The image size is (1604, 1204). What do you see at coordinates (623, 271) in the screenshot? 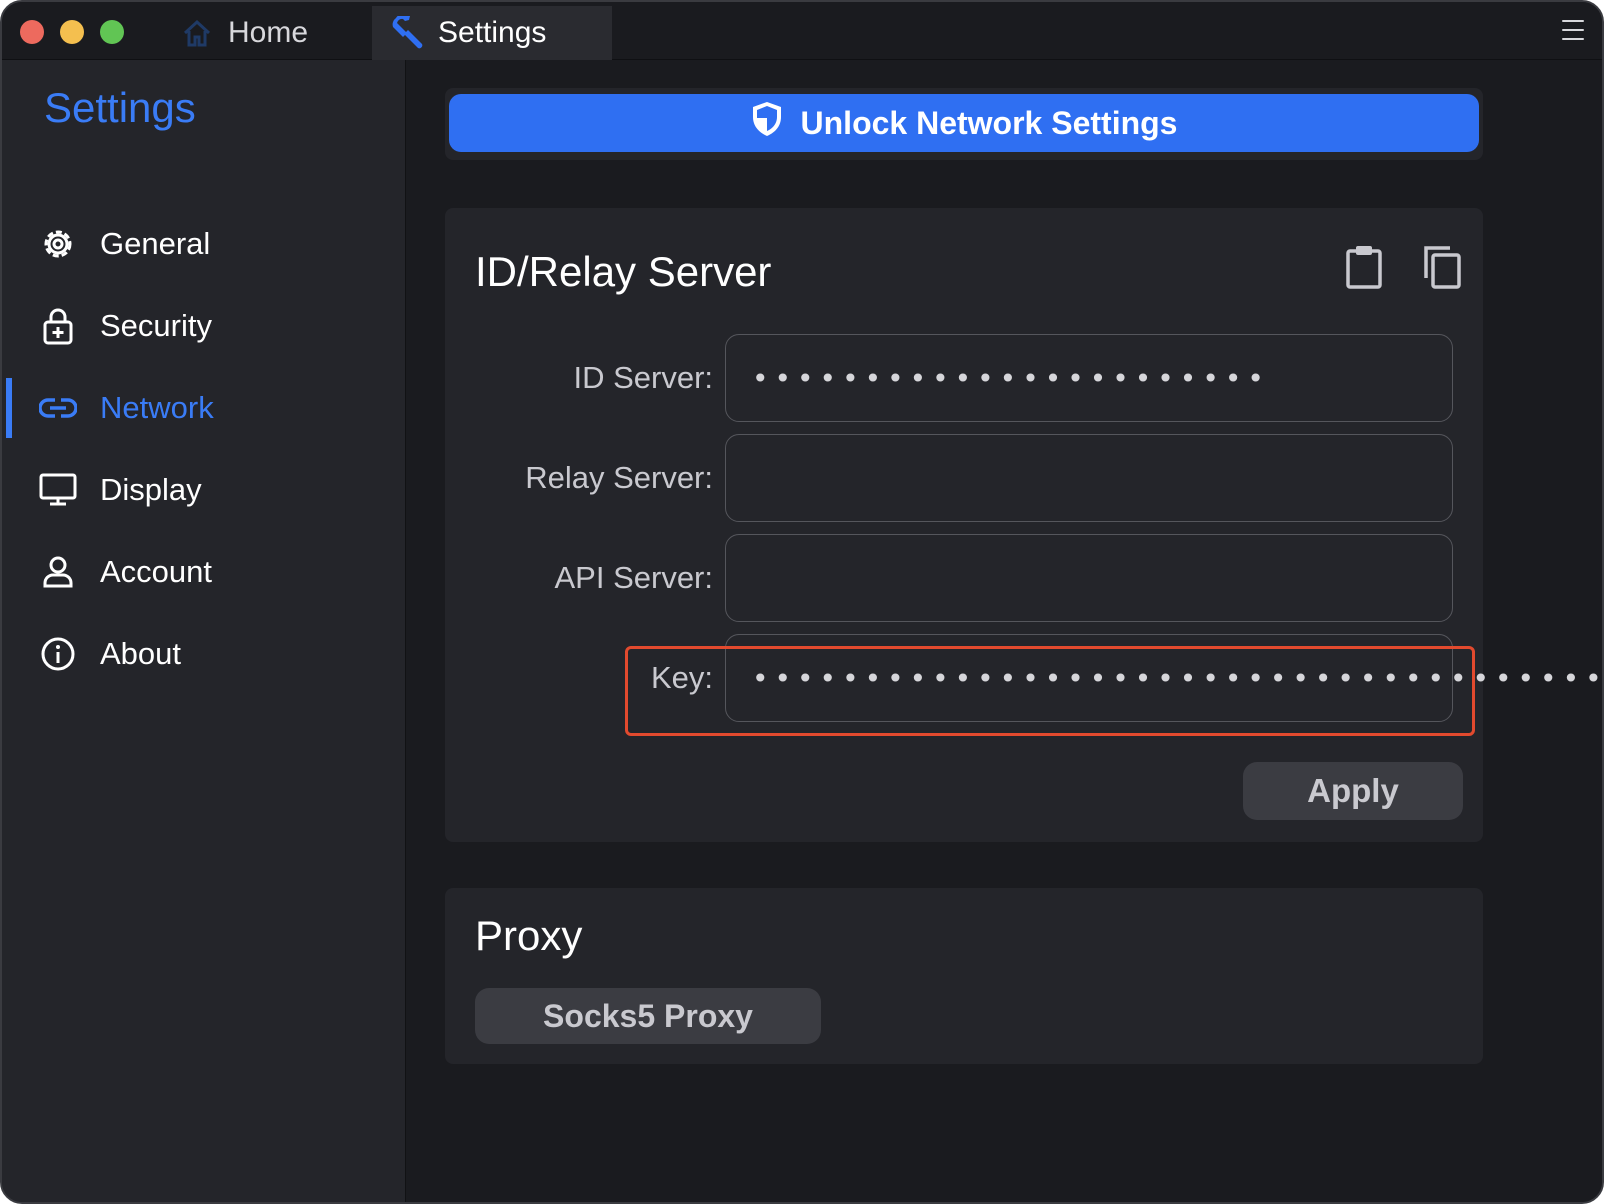
I see `card-title: ID/Relay Server` at bounding box center [623, 271].